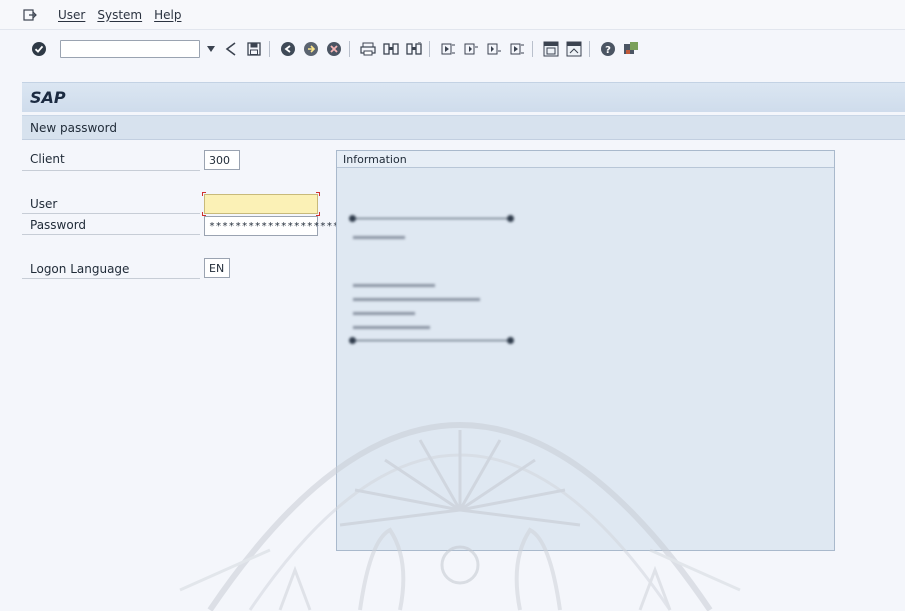 The width and height of the screenshot is (905, 611). Describe the element at coordinates (254, 49) in the screenshot. I see `save-icon` at that location.